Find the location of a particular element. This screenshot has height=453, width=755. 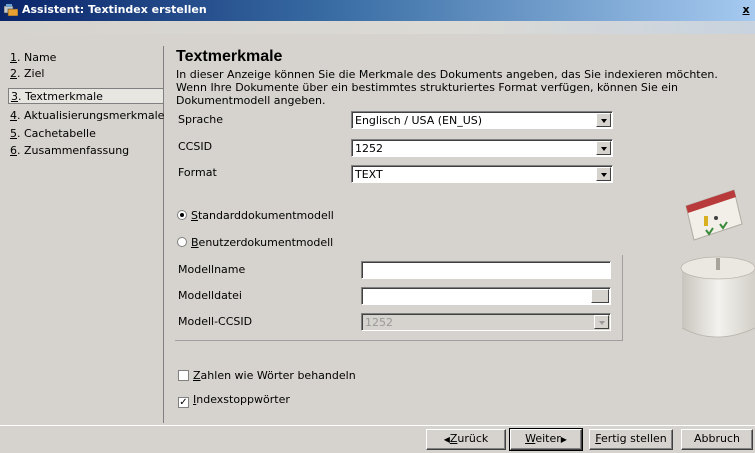

ccsid-value: 1252 is located at coordinates (369, 148).